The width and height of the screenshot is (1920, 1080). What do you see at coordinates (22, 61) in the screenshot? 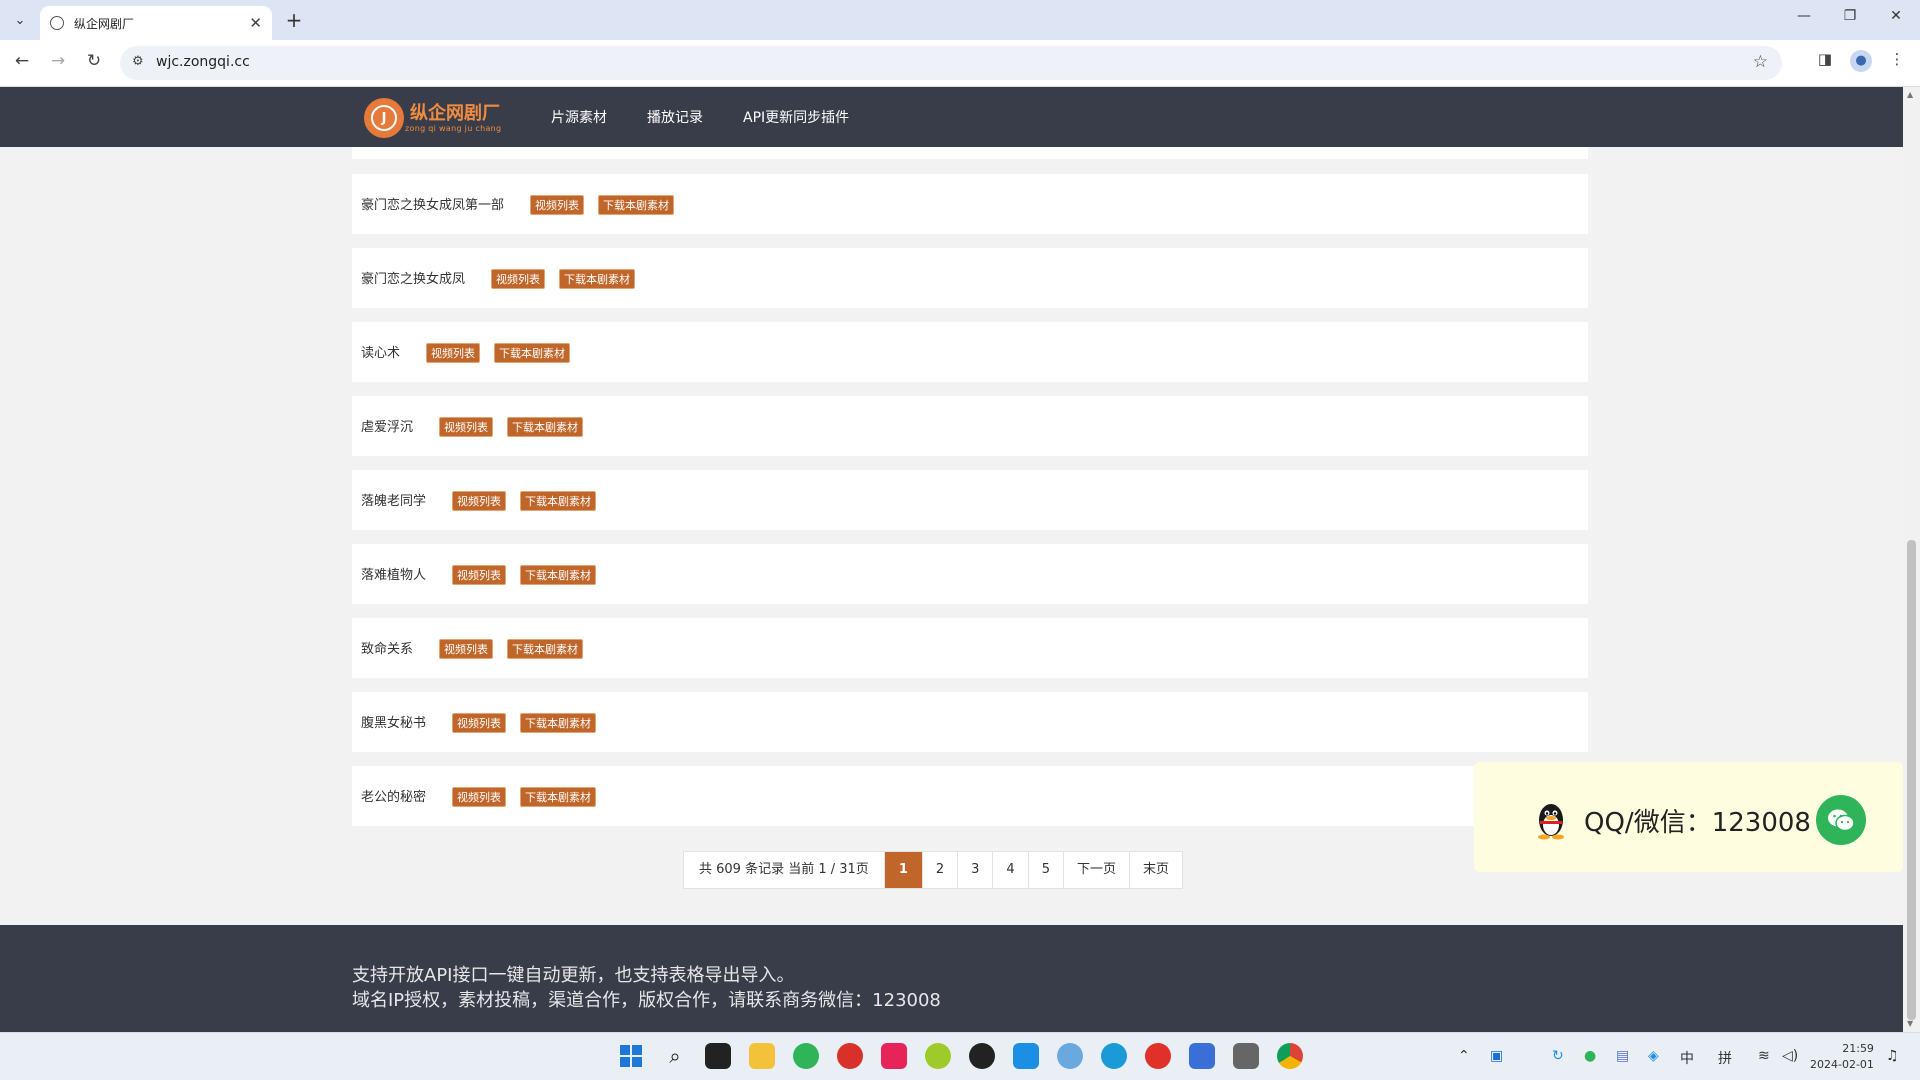
I see `back-arrow-icon: ←` at bounding box center [22, 61].